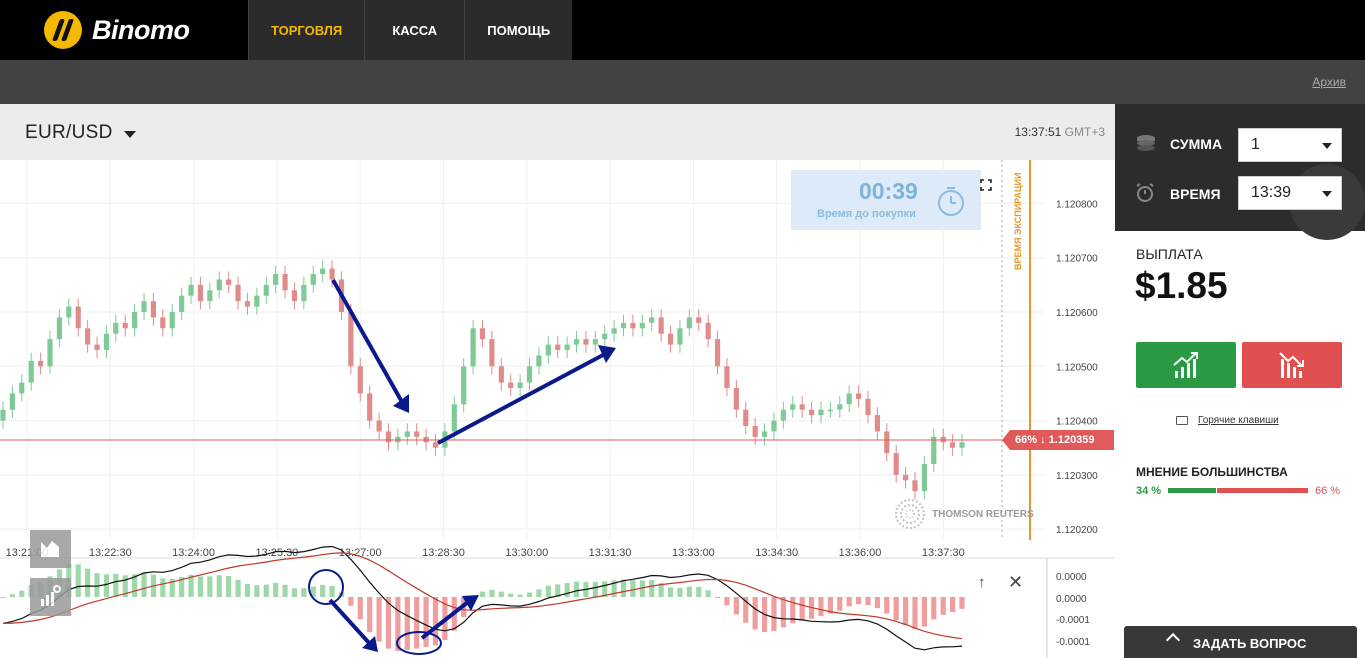 The height and width of the screenshot is (658, 1365). What do you see at coordinates (50, 549) in the screenshot?
I see `chart-type-button` at bounding box center [50, 549].